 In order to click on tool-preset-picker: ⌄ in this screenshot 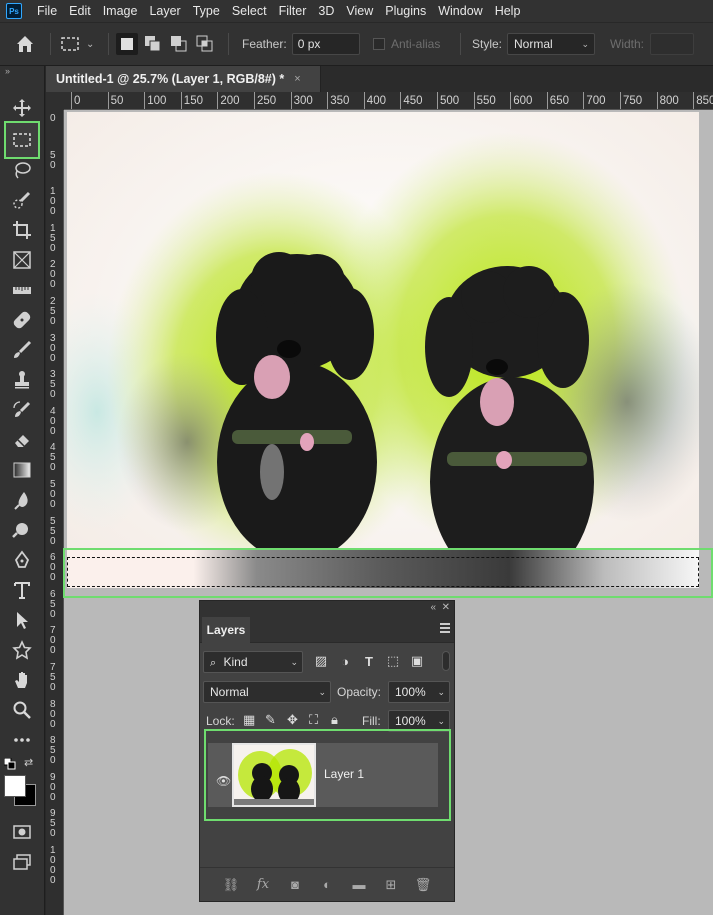, I will do `click(77, 44)`.